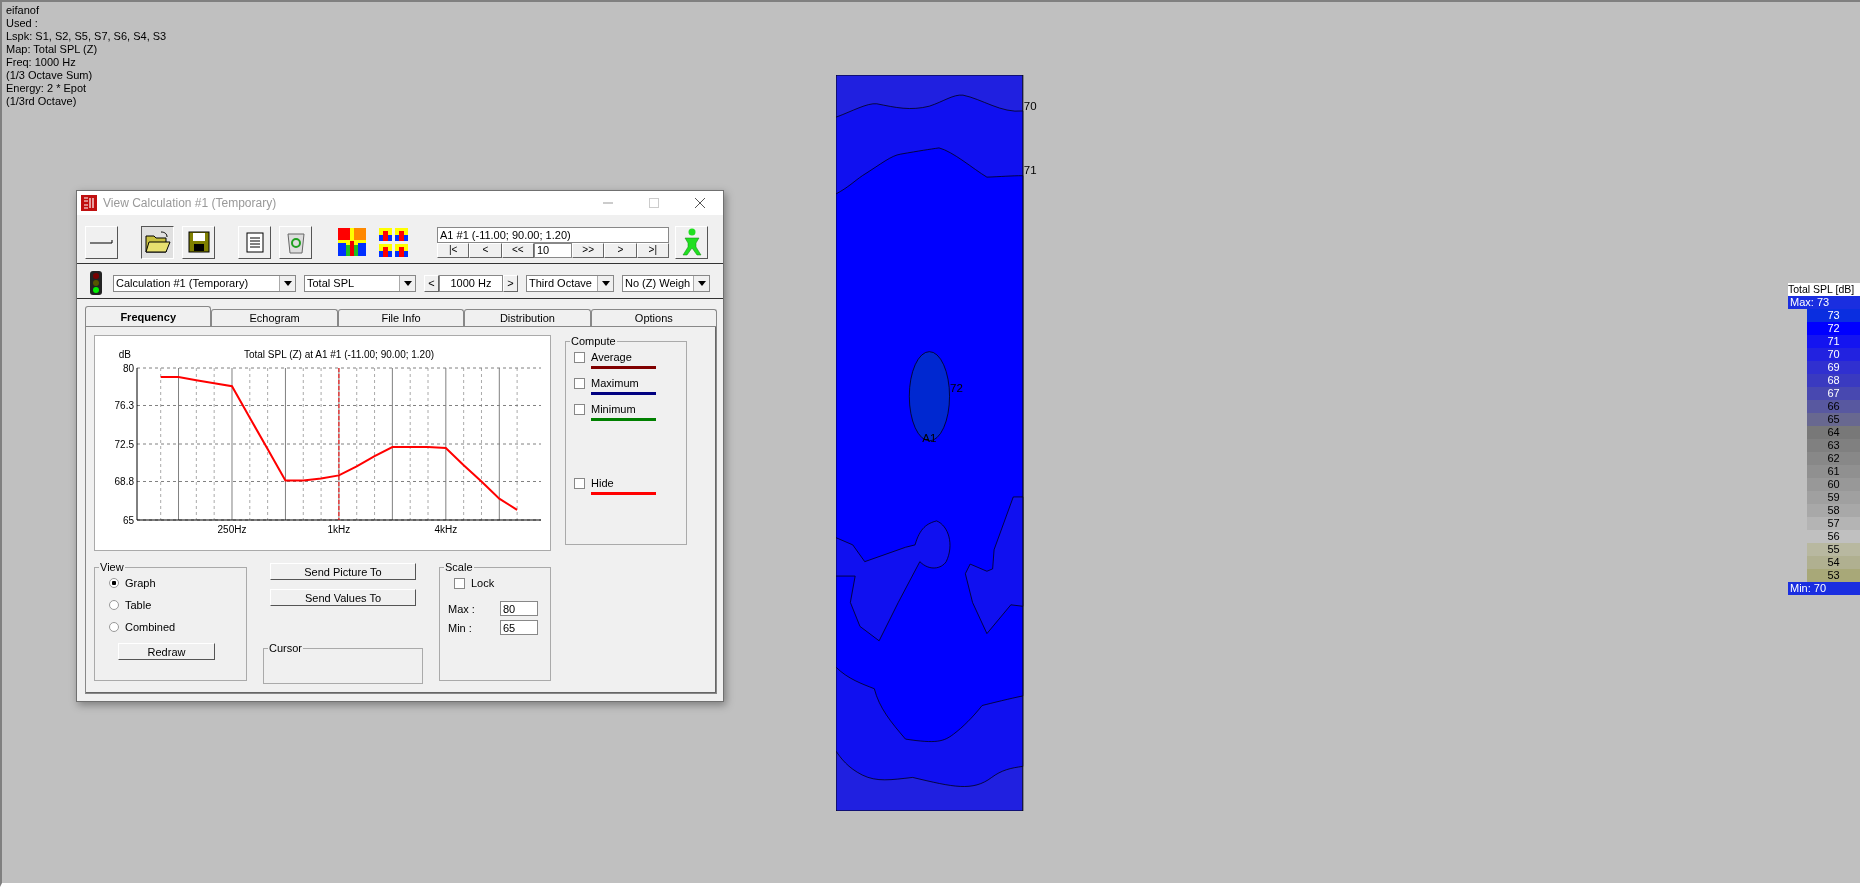 The height and width of the screenshot is (887, 1860). Describe the element at coordinates (1030, 105) in the screenshot. I see `contour-label: 70` at that location.